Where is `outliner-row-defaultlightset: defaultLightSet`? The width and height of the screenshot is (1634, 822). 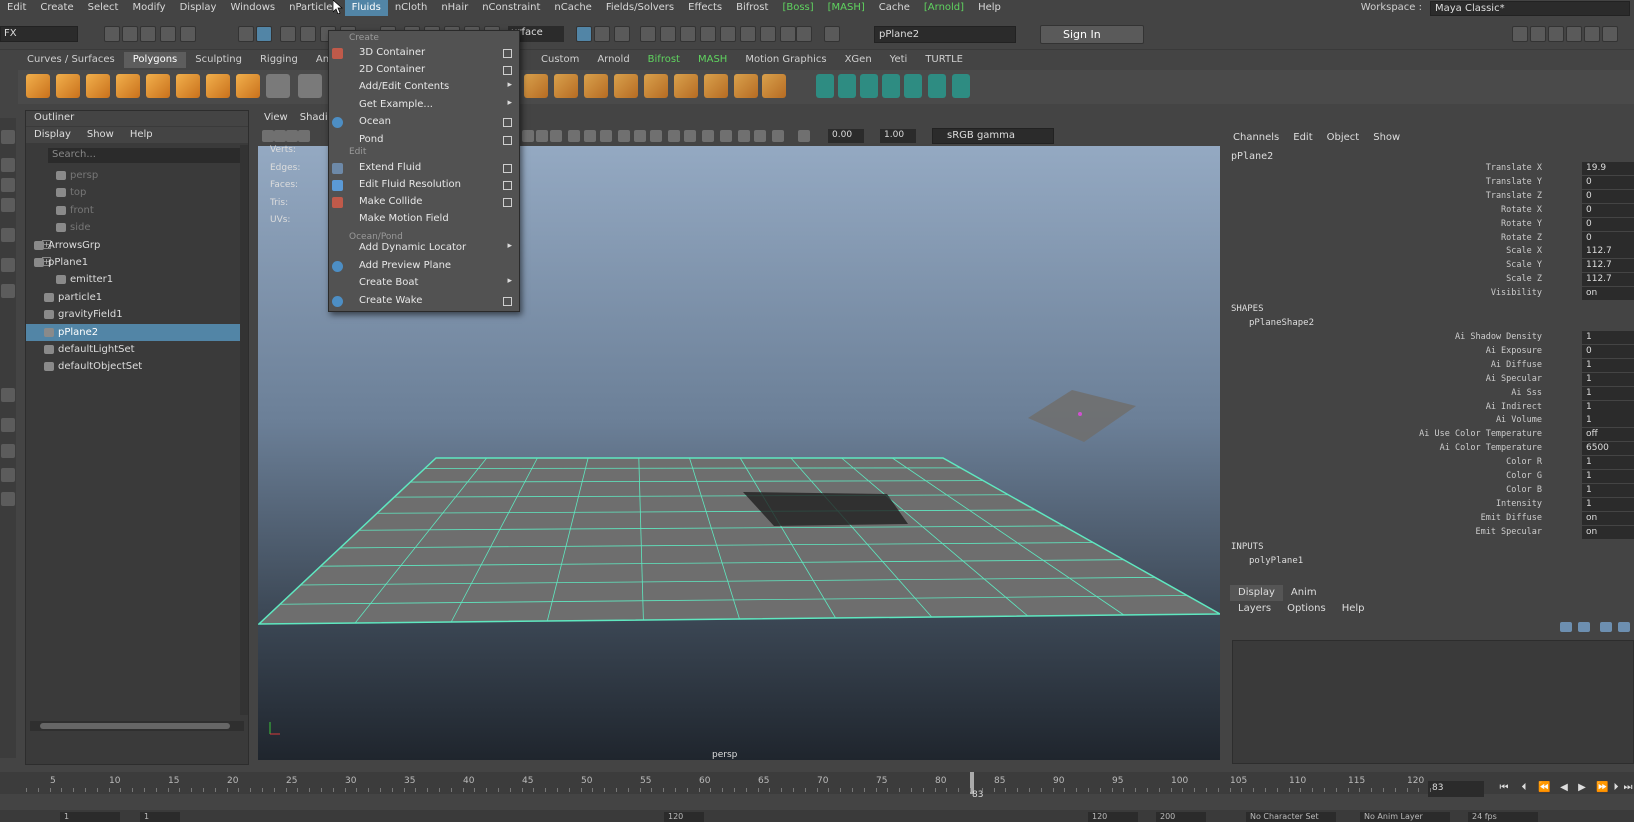 outliner-row-defaultlightset: defaultLightSet is located at coordinates (133, 349).